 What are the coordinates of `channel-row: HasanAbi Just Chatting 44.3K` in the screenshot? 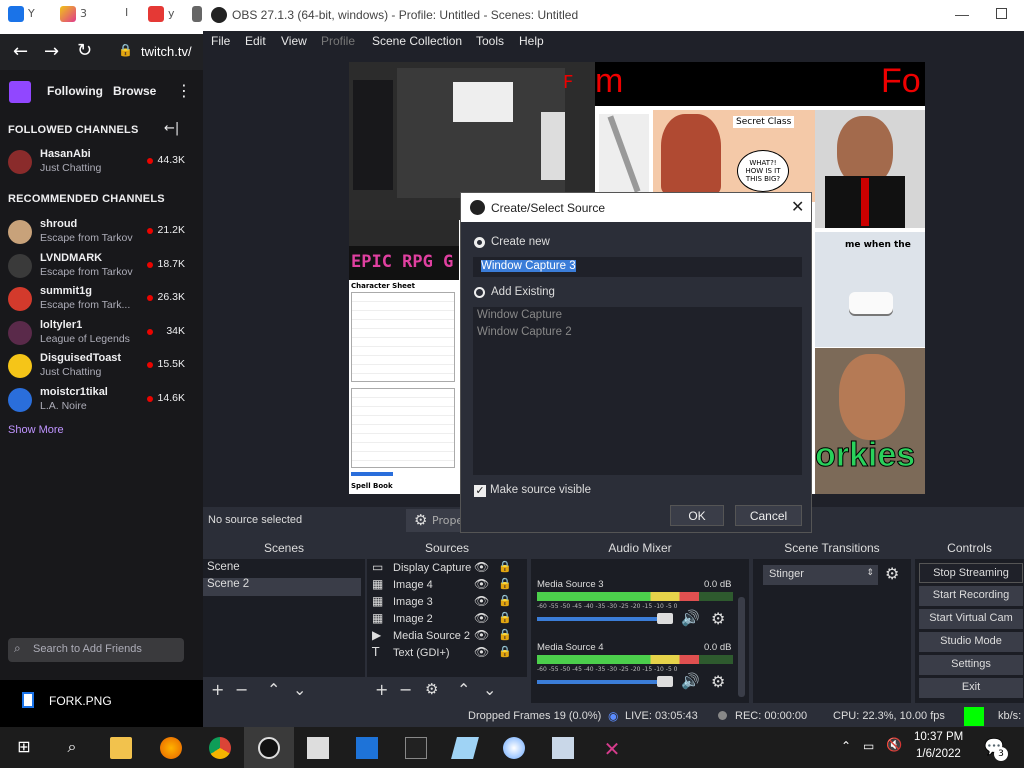 It's located at (101, 162).